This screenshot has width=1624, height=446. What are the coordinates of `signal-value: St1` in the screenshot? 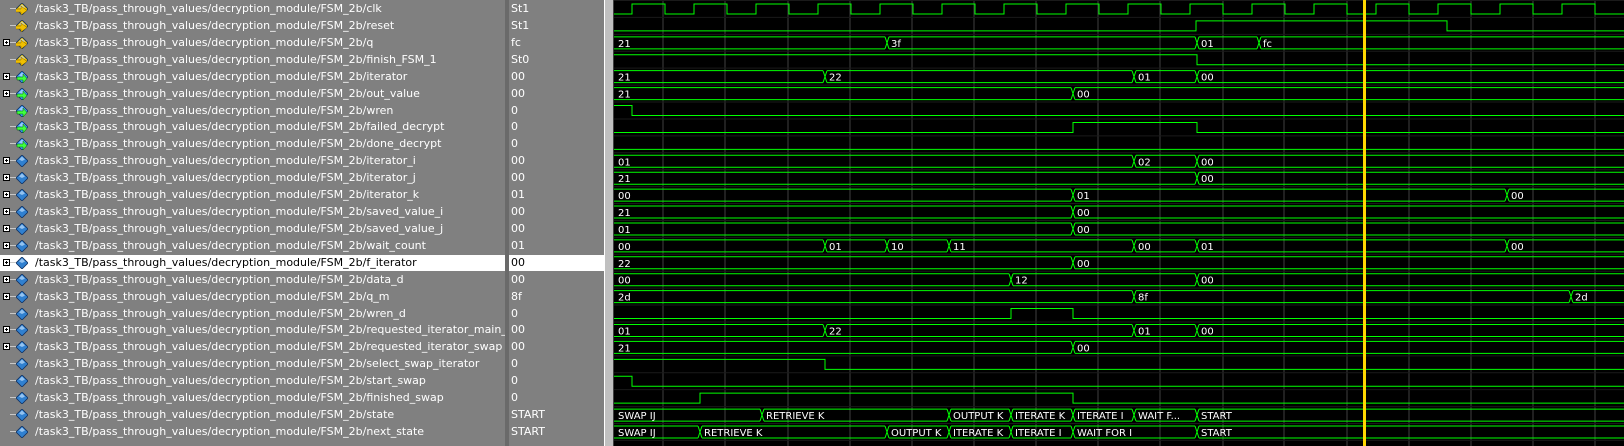 It's located at (520, 8).